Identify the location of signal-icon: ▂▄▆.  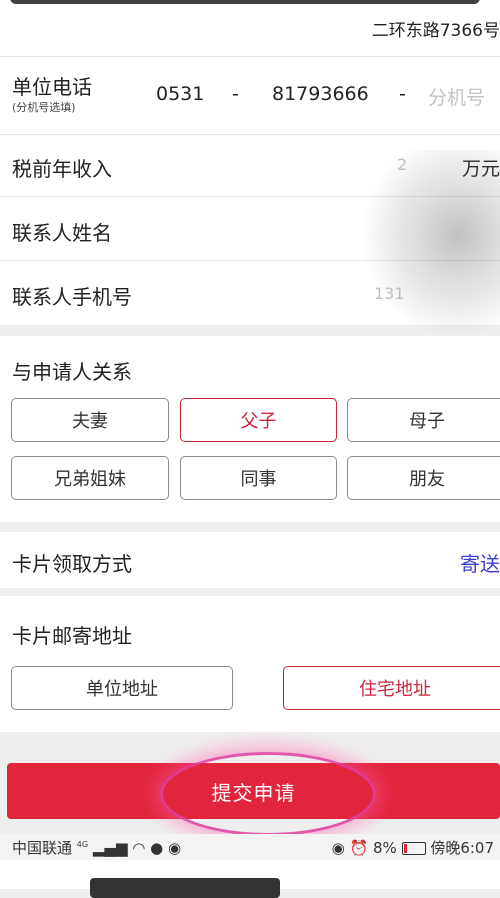
(110, 848).